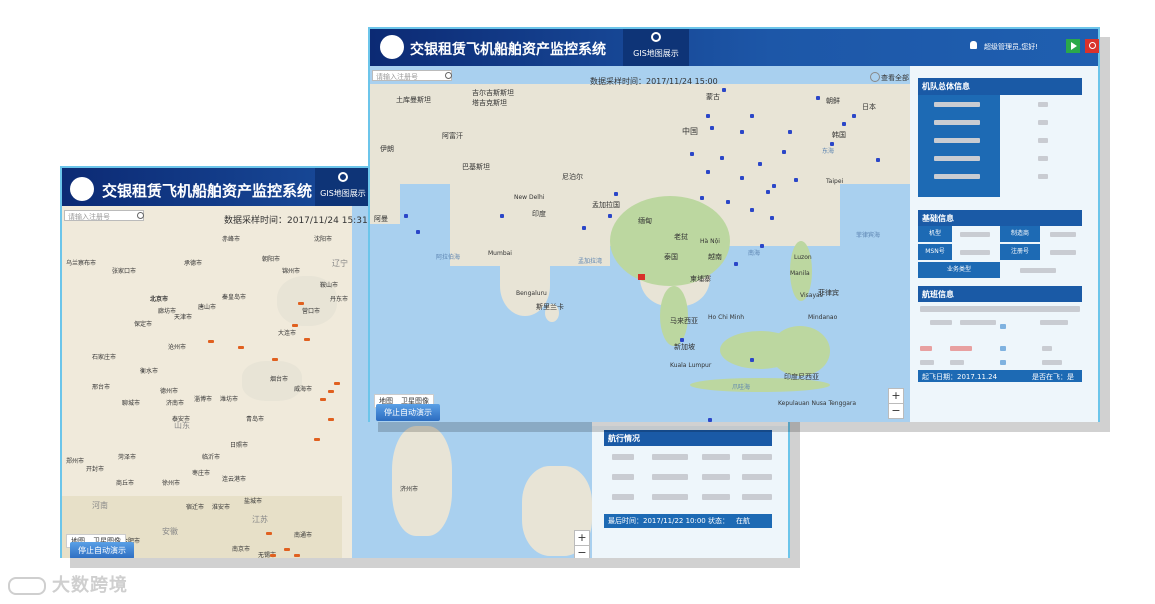  Describe the element at coordinates (408, 412) in the screenshot. I see `front-stop-demo-button: 停止自动演示` at that location.